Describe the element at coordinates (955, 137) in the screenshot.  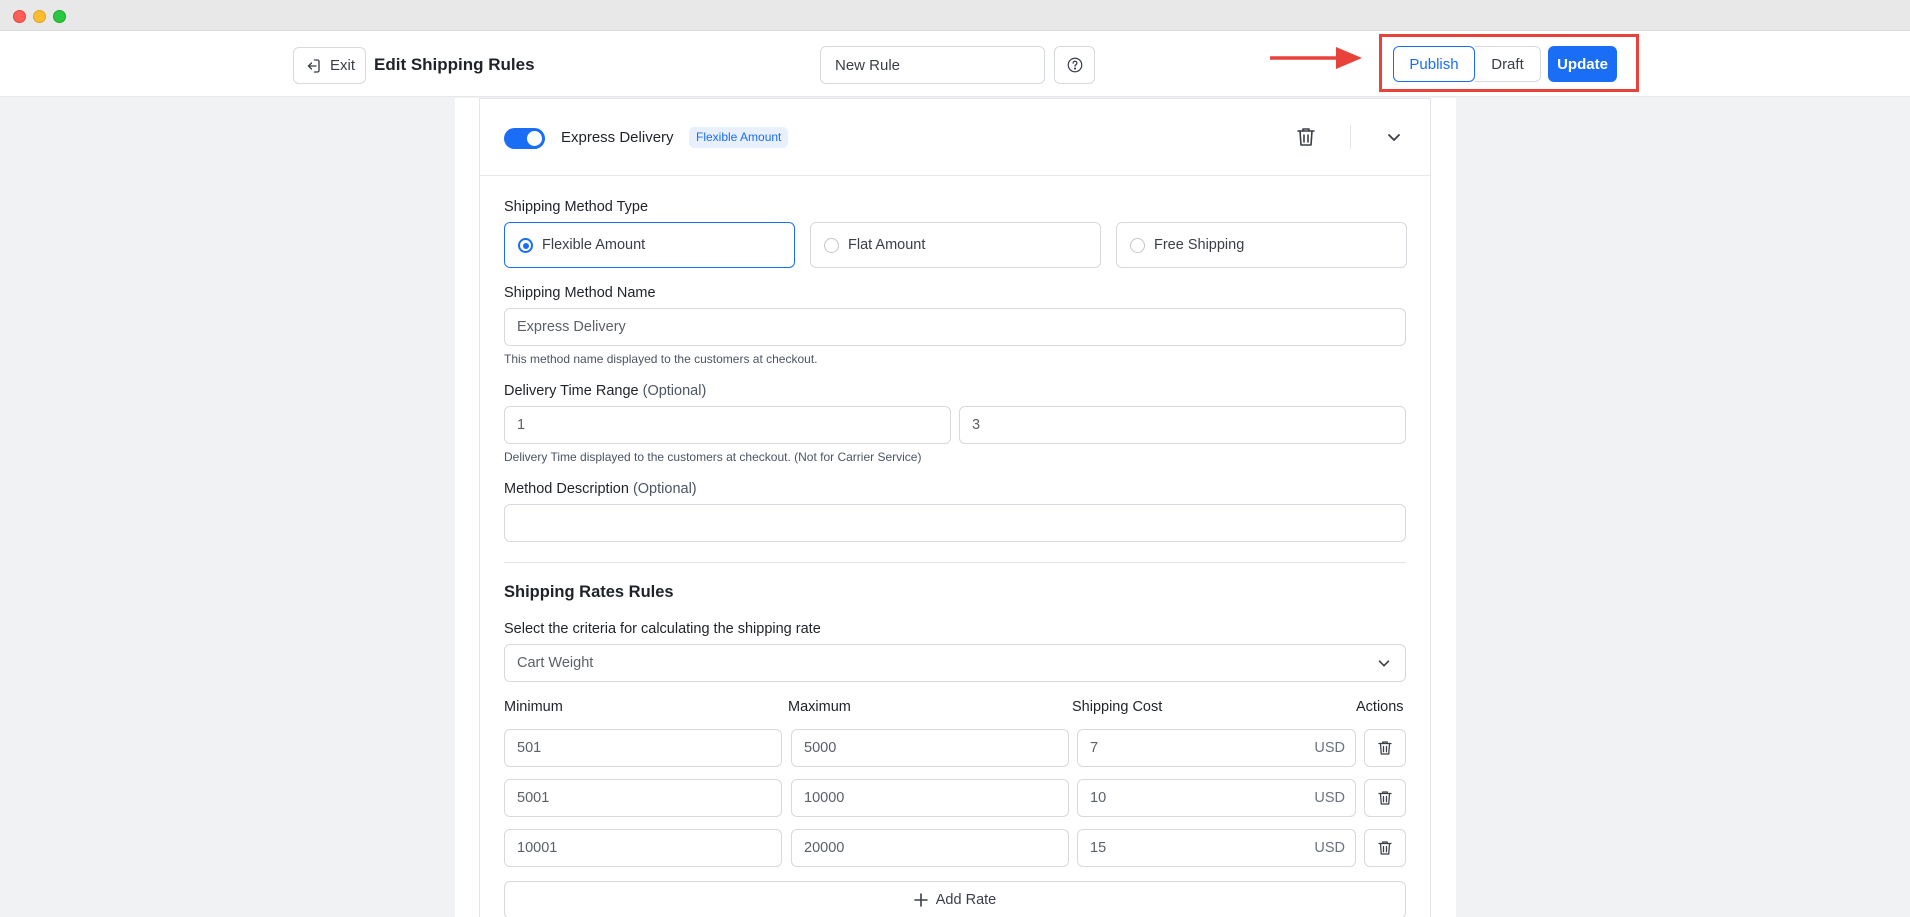
I see `card-header: Express Delivery Flexible Amount` at that location.